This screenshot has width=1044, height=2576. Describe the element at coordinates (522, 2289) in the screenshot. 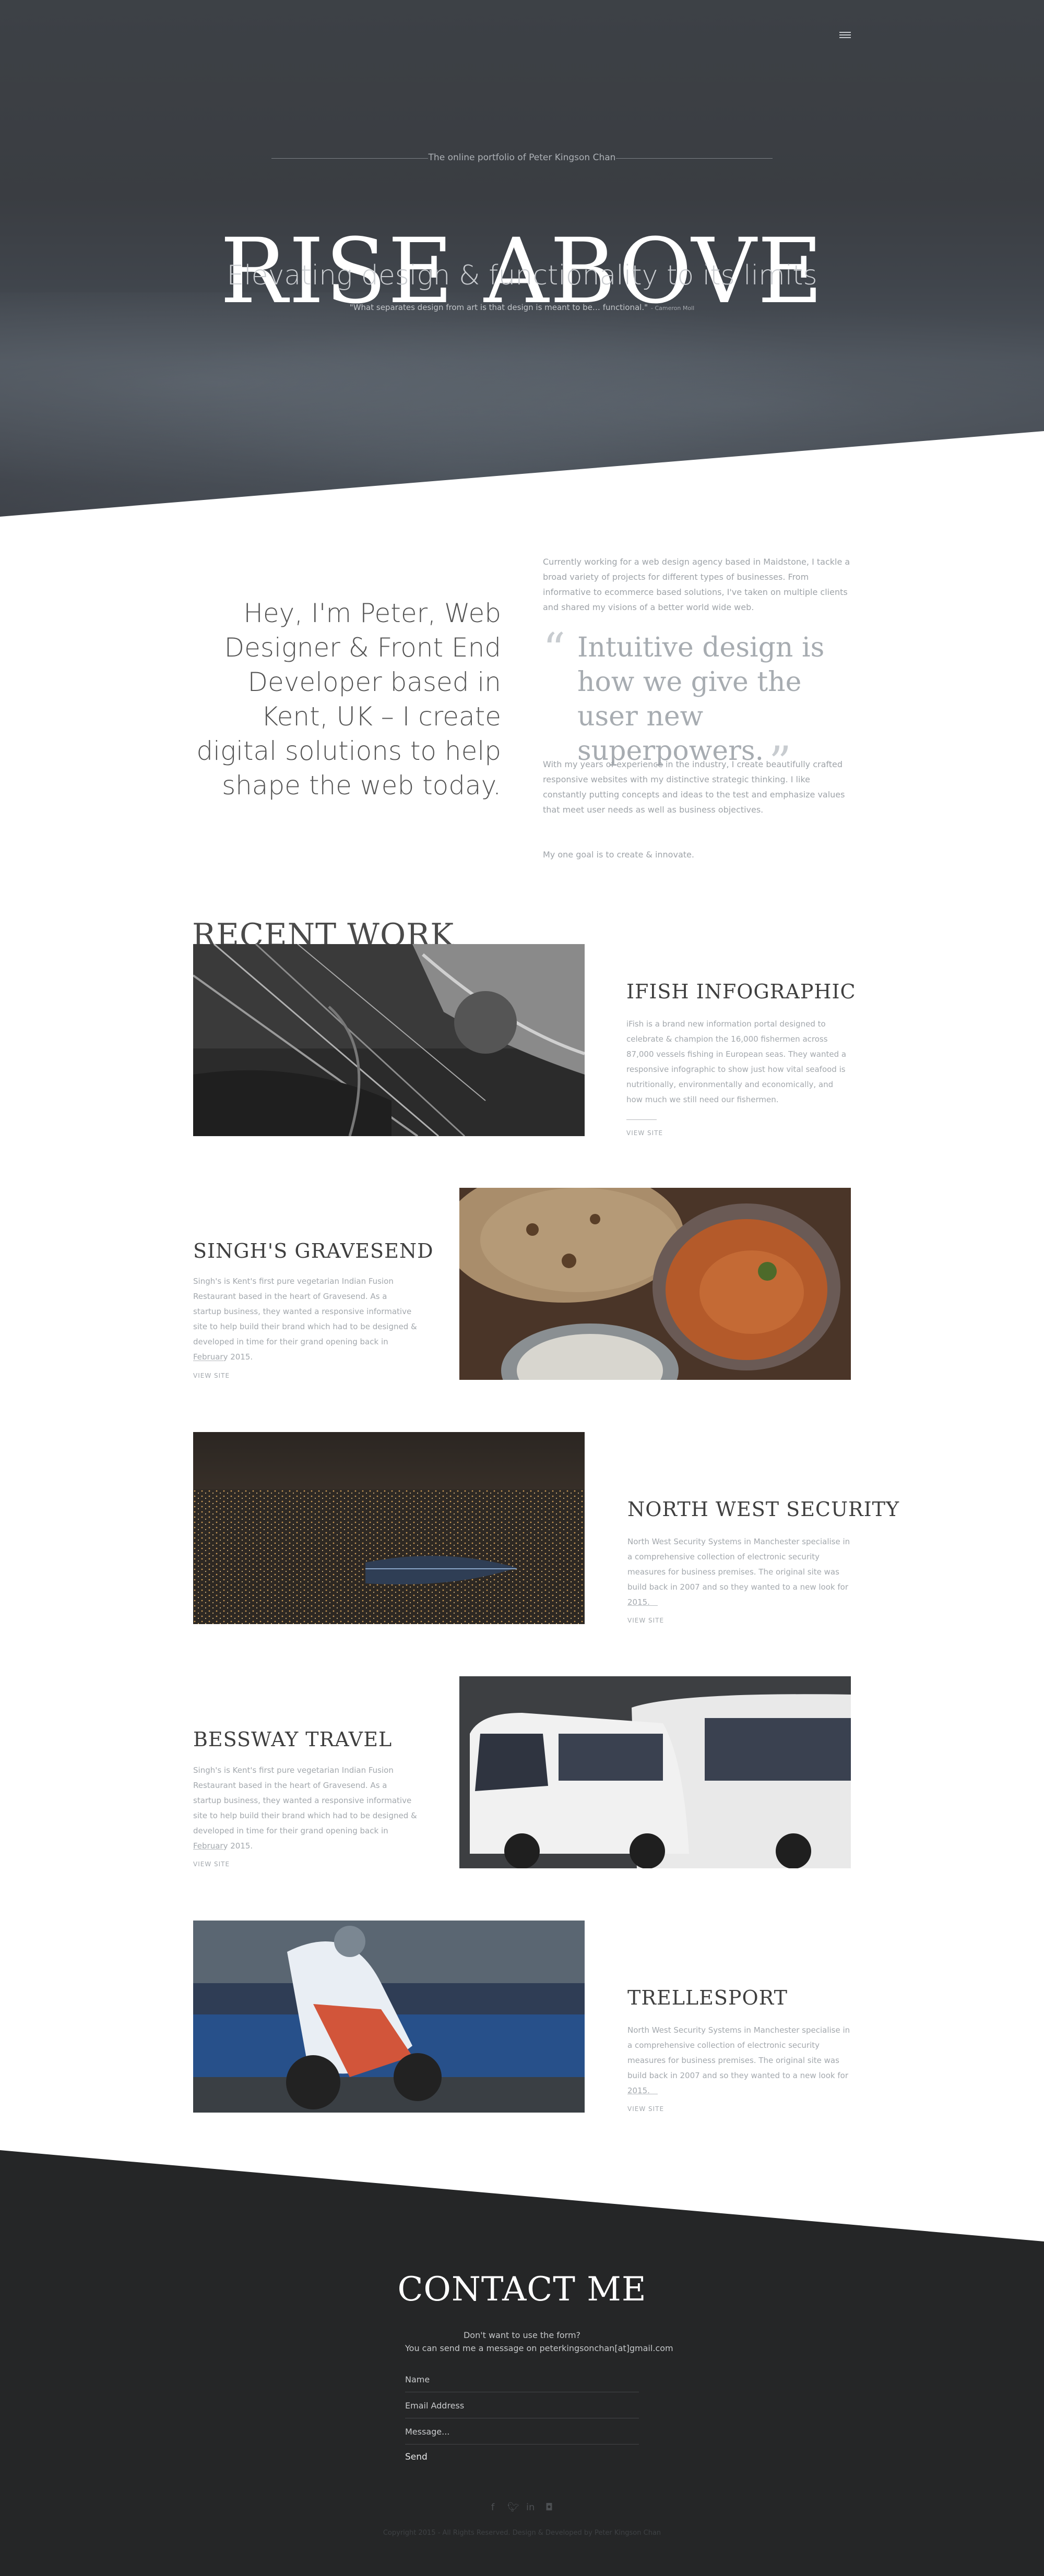

I see `contact-title: CONTACT ME` at that location.